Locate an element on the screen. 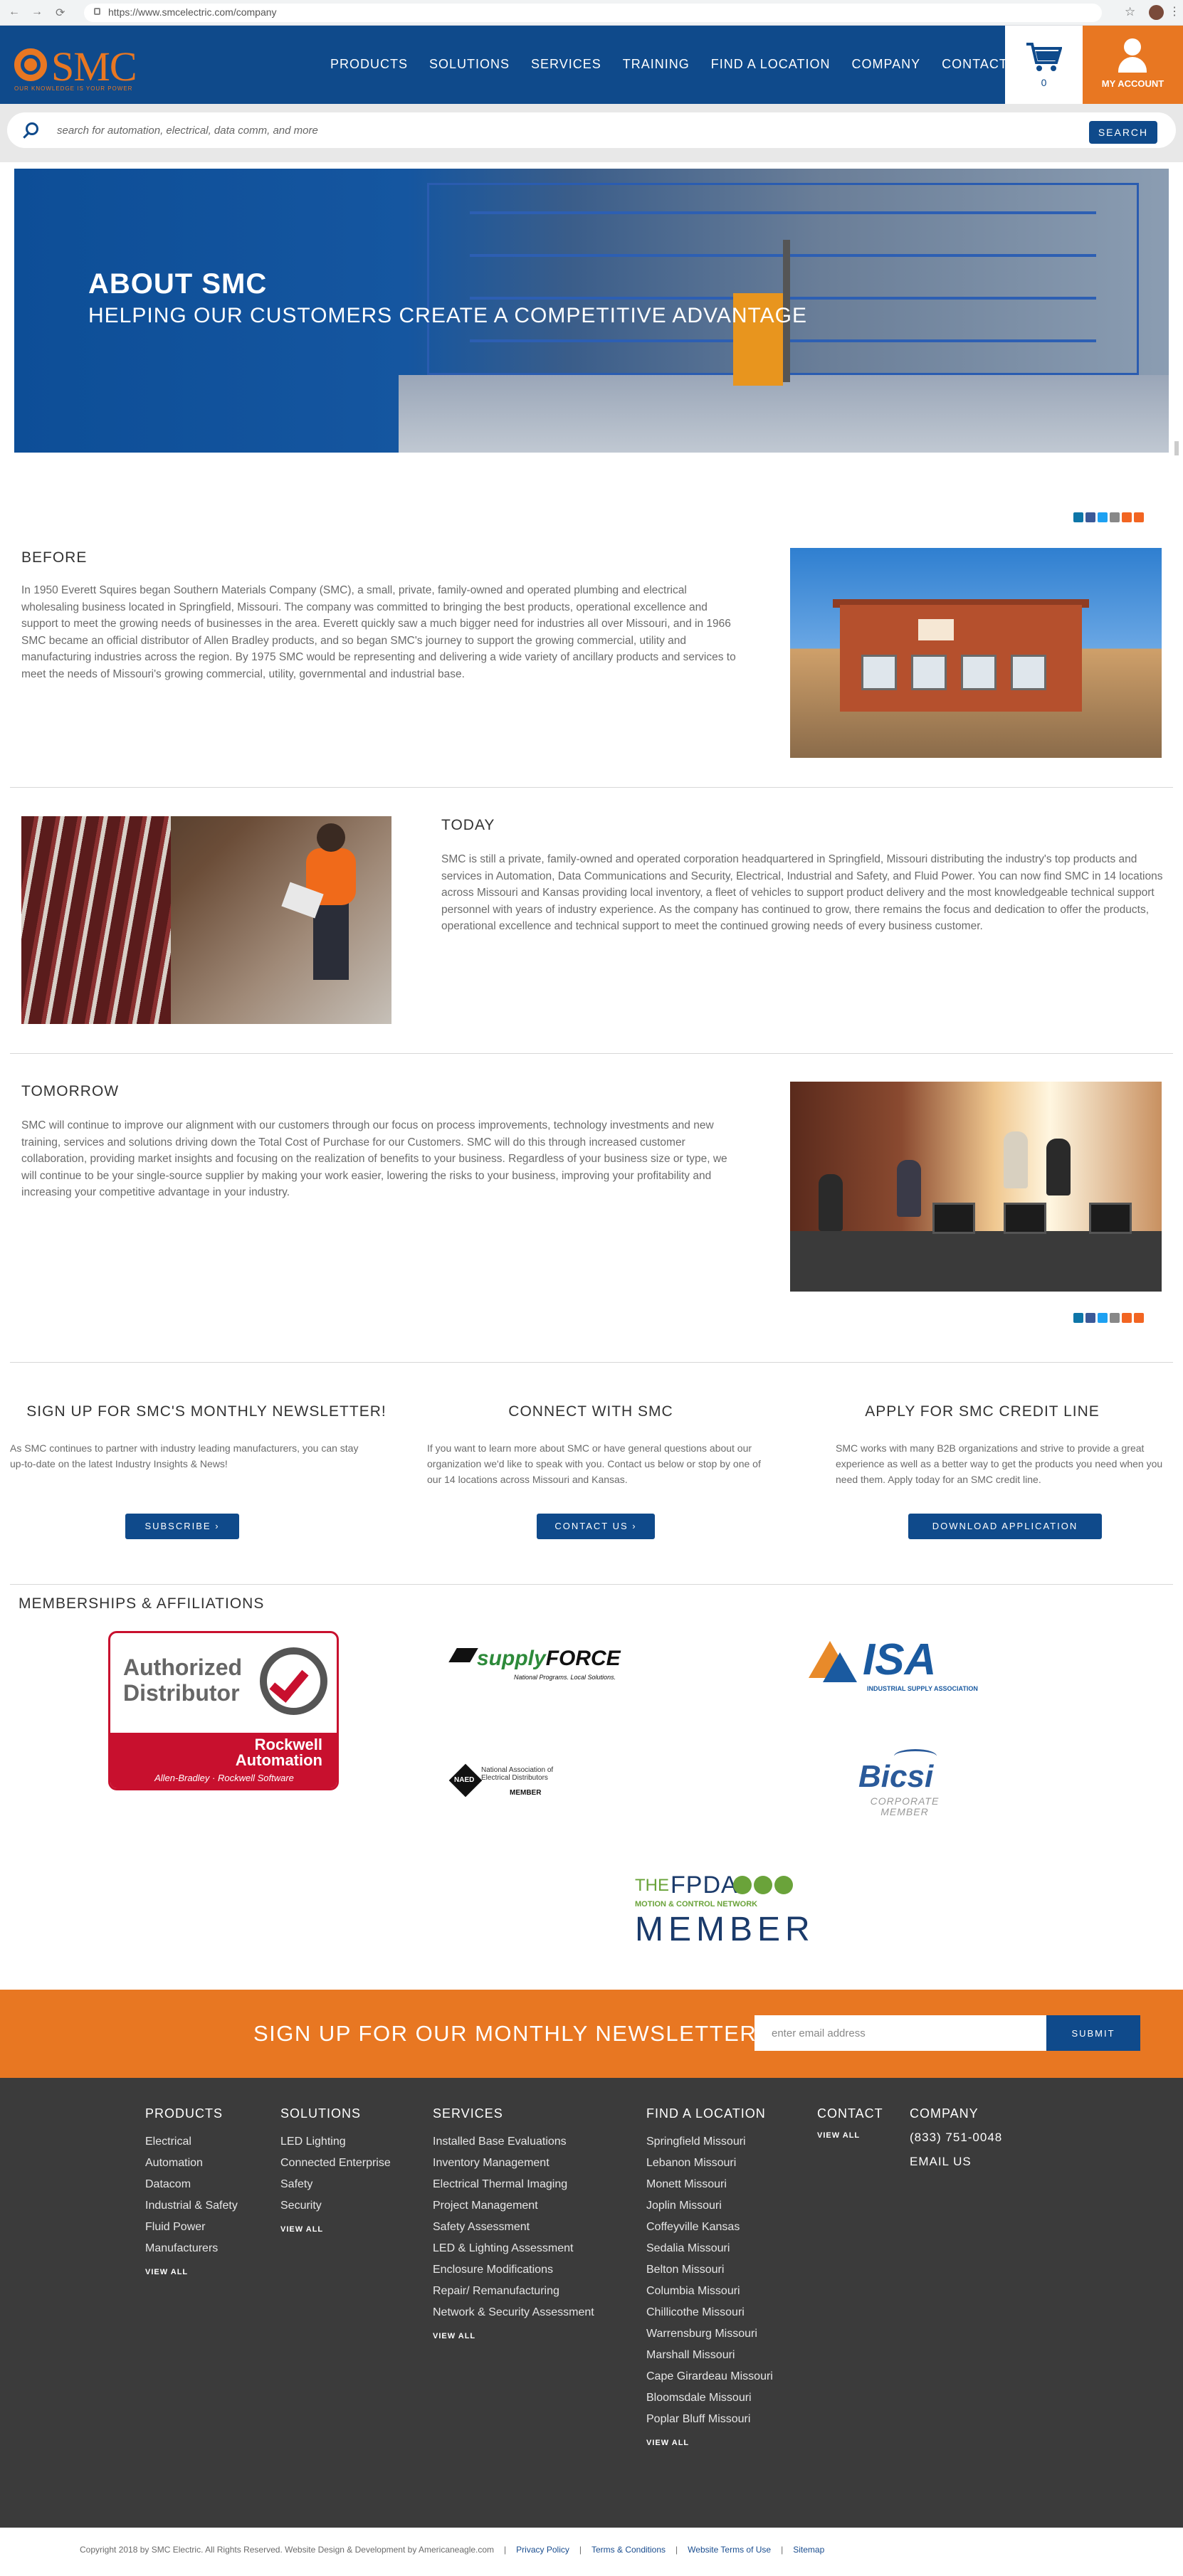 The height and width of the screenshot is (2576, 1183). nav-services: SERVICES is located at coordinates (566, 64).